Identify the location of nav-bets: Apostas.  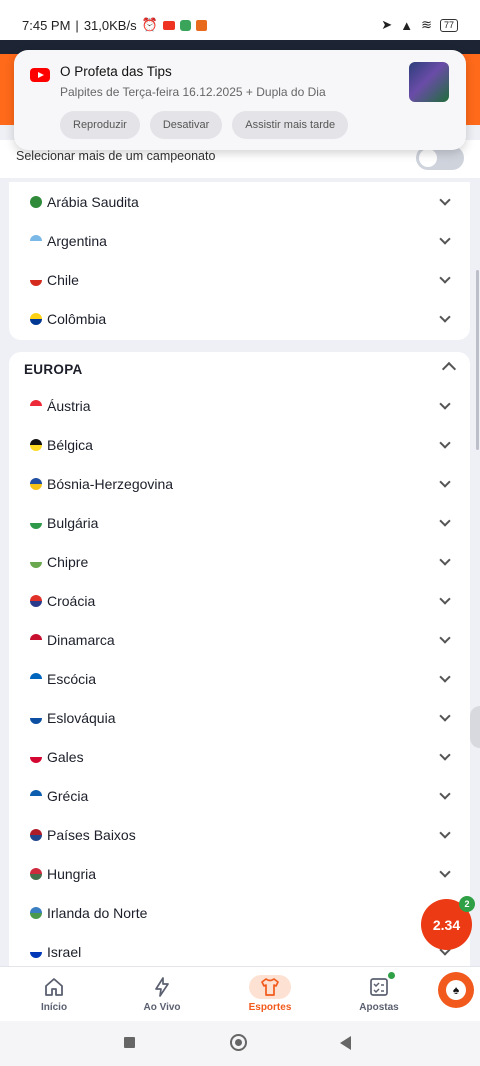
(379, 994).